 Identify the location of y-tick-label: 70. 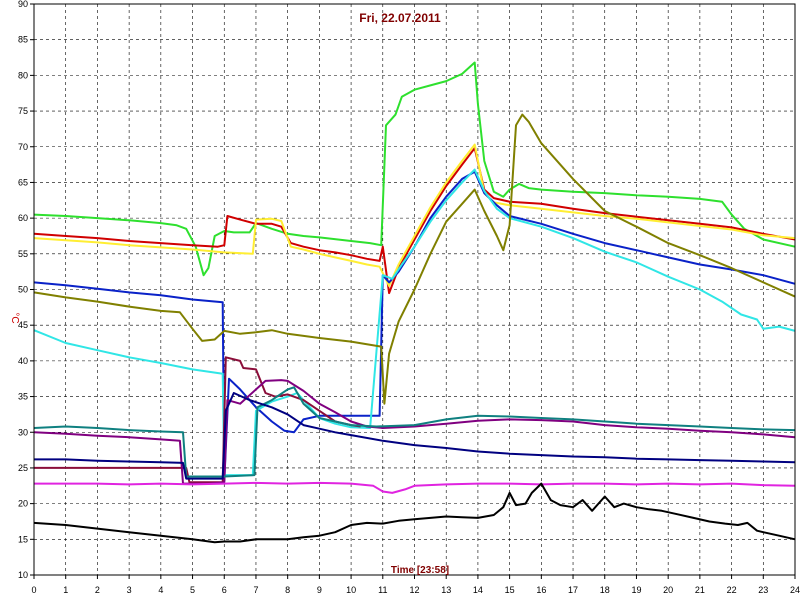
(23, 147).